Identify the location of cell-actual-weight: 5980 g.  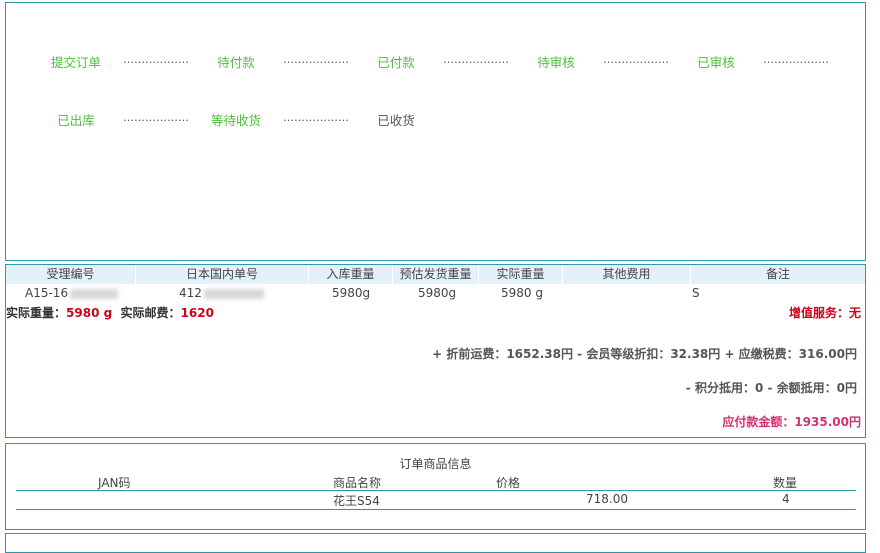
(522, 293).